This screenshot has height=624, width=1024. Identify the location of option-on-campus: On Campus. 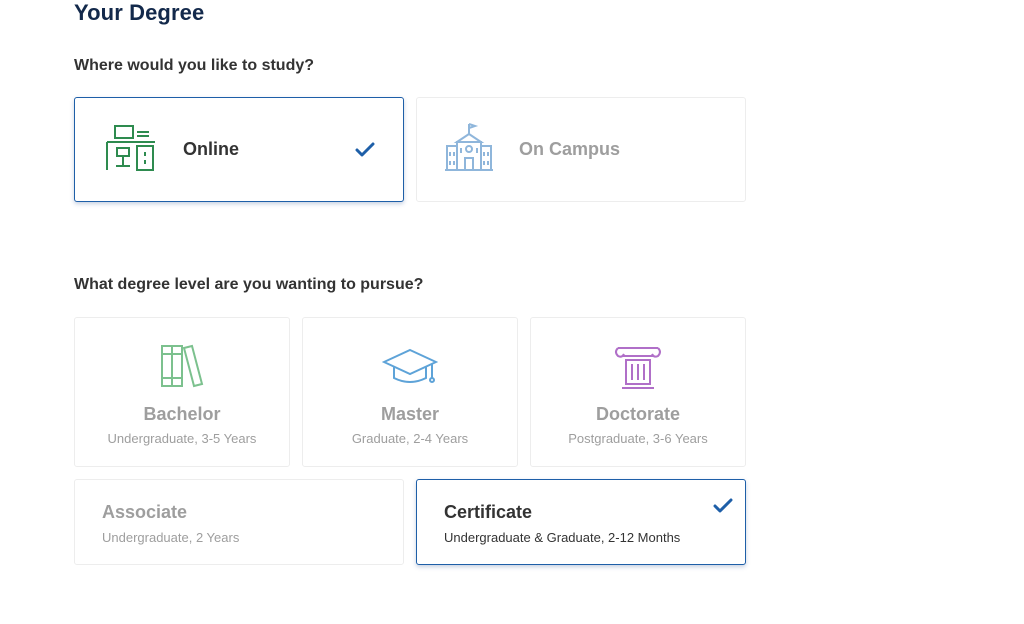
(581, 149).